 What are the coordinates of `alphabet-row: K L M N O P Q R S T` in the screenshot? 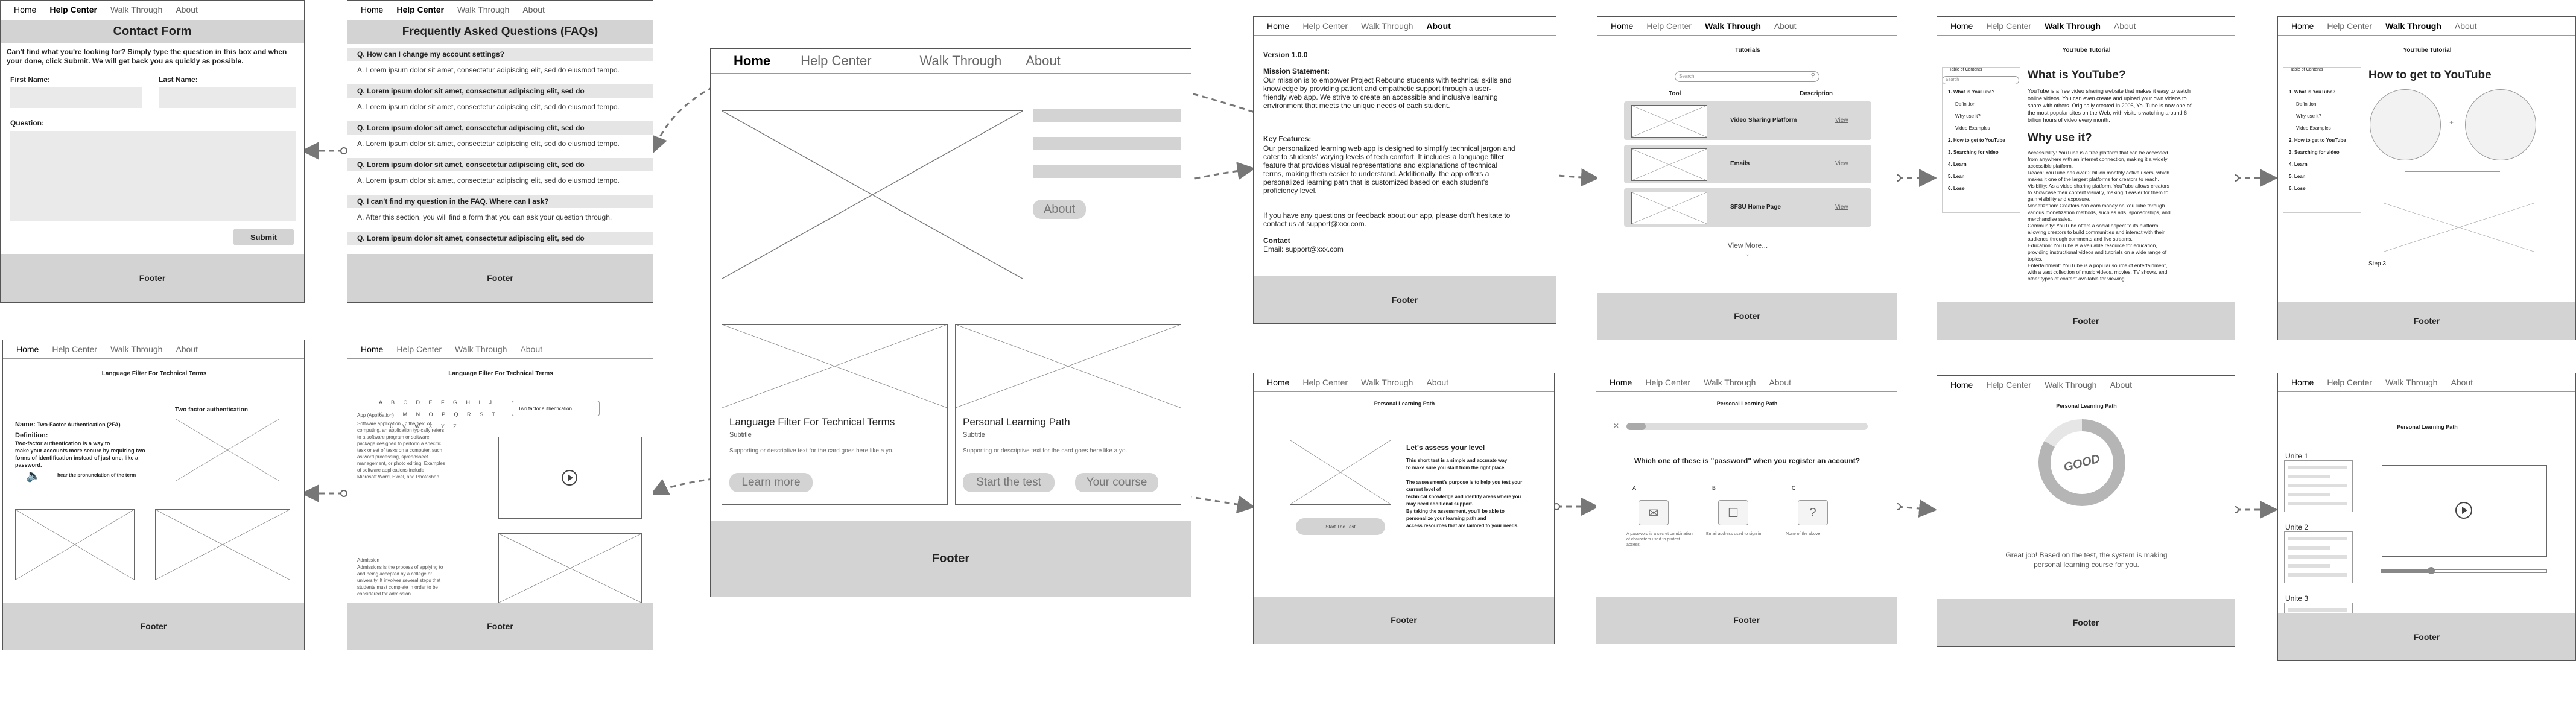 It's located at (439, 414).